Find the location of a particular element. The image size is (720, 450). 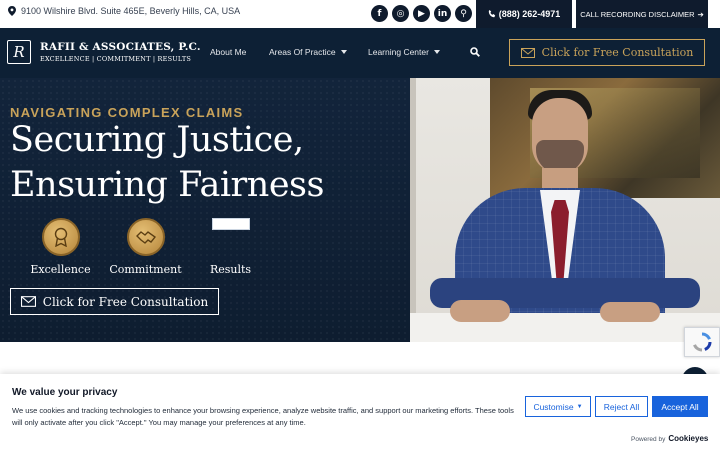

handshake-icon is located at coordinates (145, 237).